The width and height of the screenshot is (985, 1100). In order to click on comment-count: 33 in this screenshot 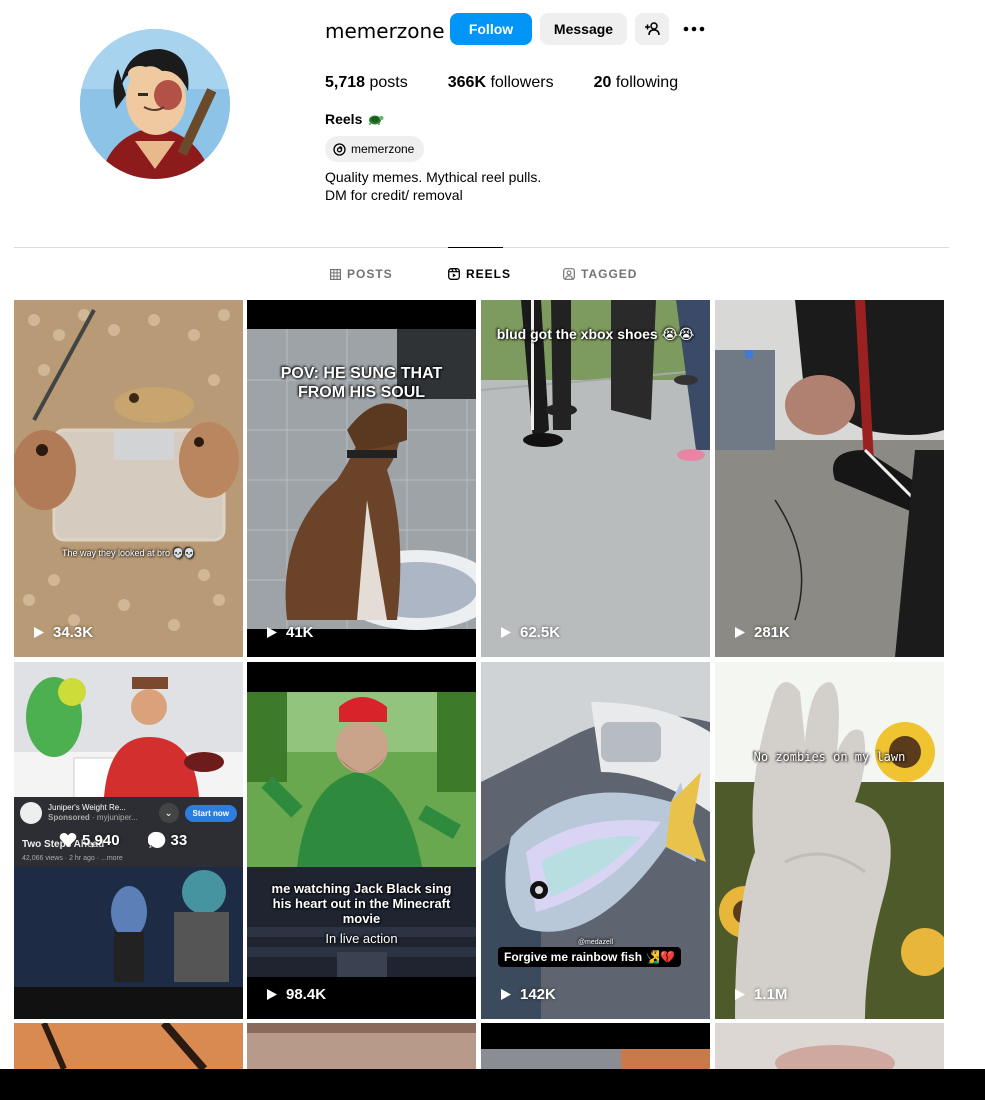, I will do `click(179, 840)`.